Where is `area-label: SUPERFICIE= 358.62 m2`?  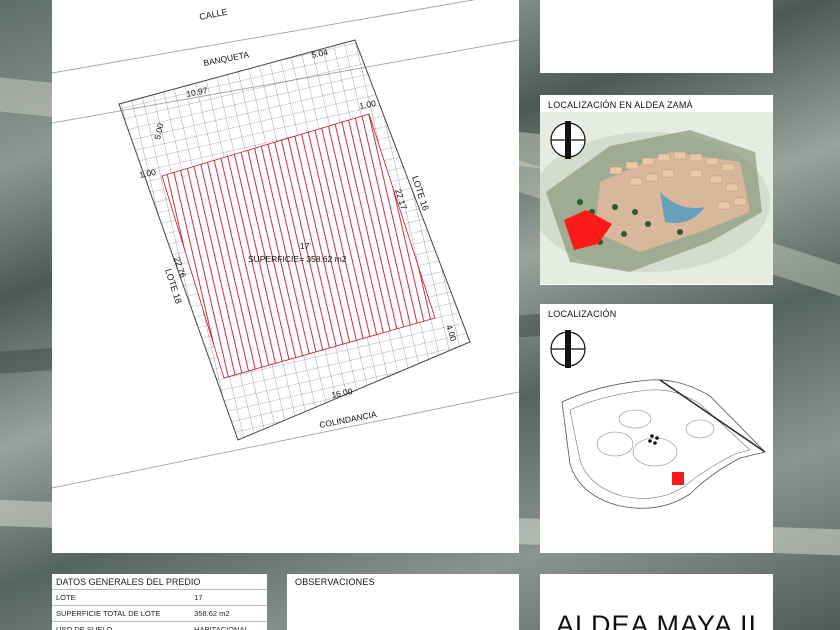
area-label: SUPERFICIE= 358.62 m2 is located at coordinates (297, 259).